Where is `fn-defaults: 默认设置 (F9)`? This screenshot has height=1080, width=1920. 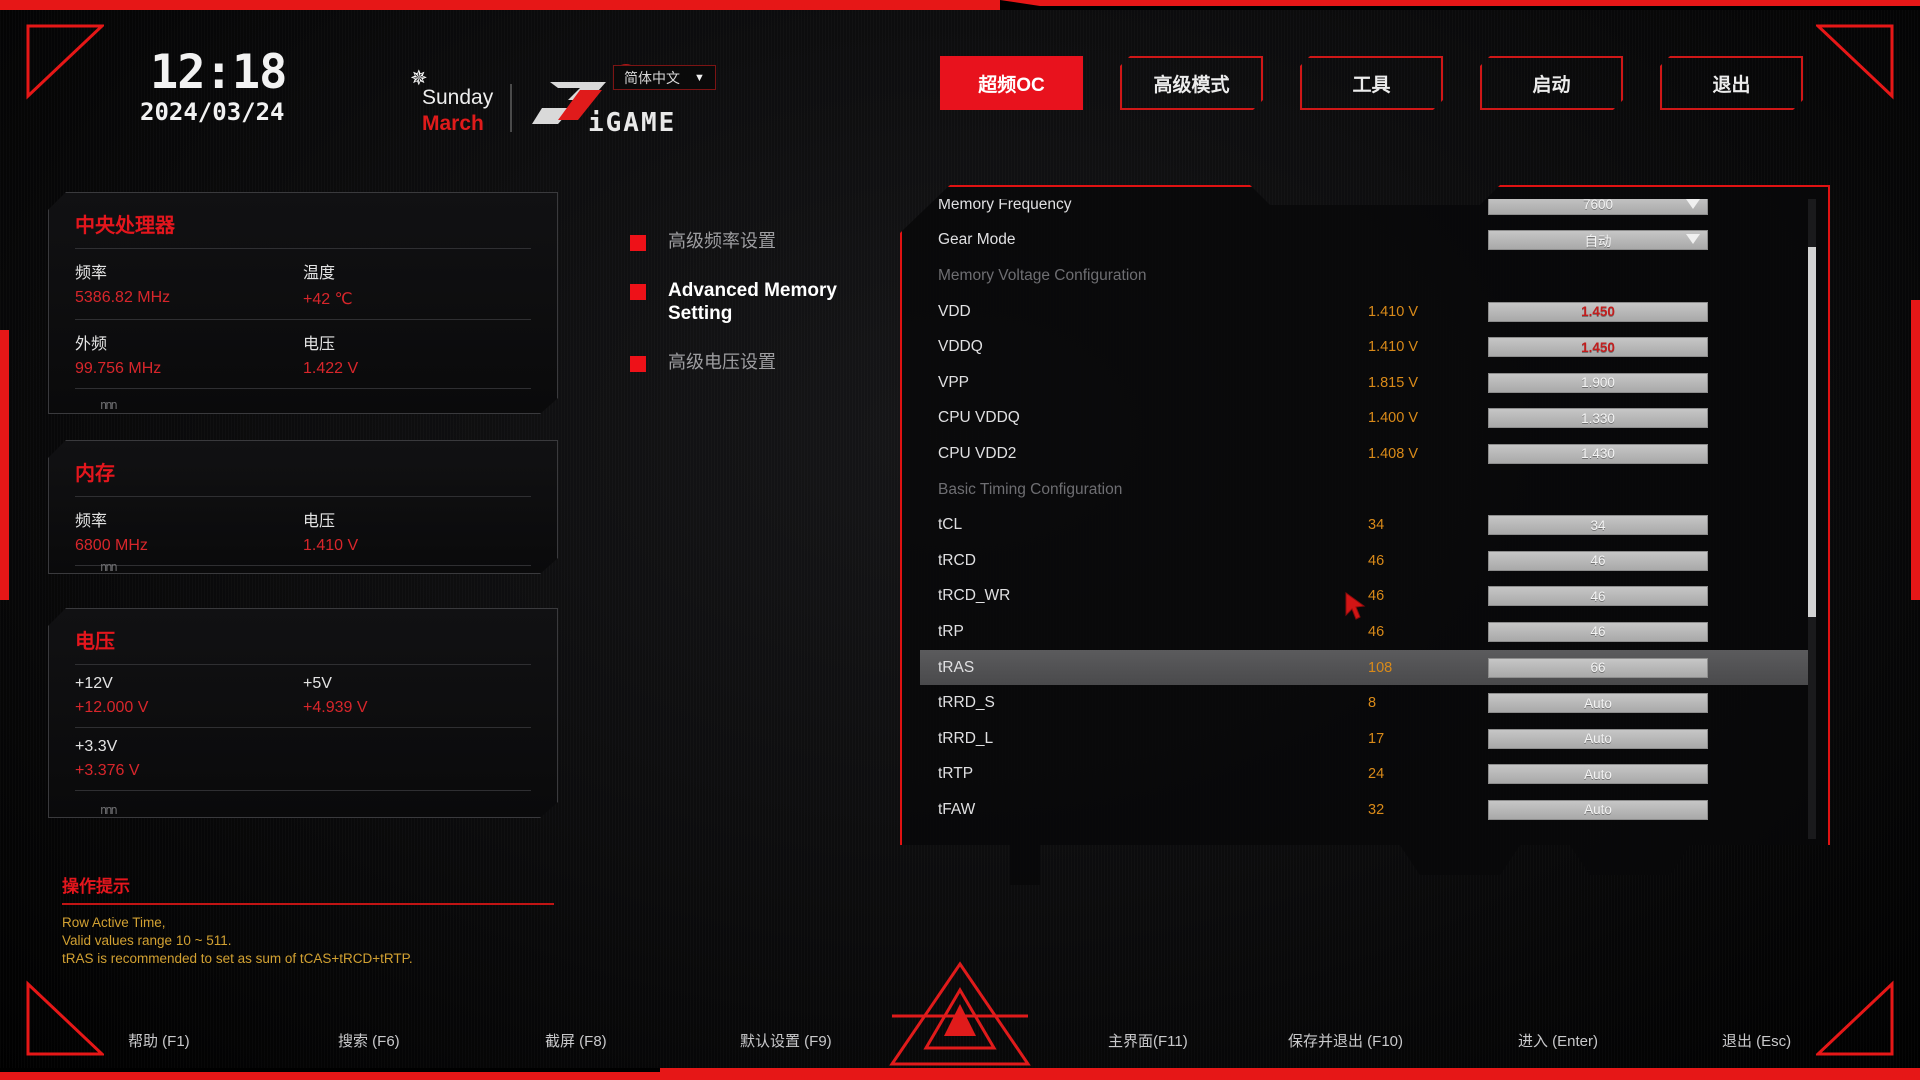 fn-defaults: 默认设置 (F9) is located at coordinates (786, 1040).